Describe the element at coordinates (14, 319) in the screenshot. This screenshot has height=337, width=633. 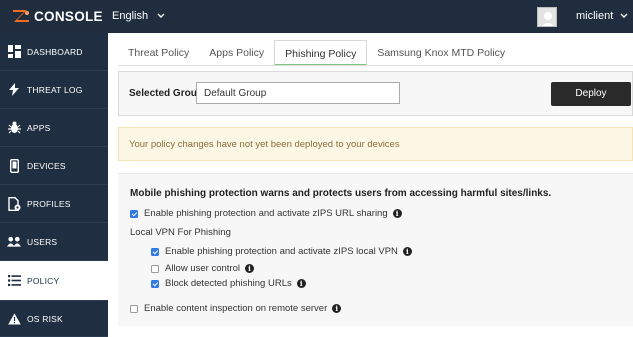
I see `warning-icon` at that location.